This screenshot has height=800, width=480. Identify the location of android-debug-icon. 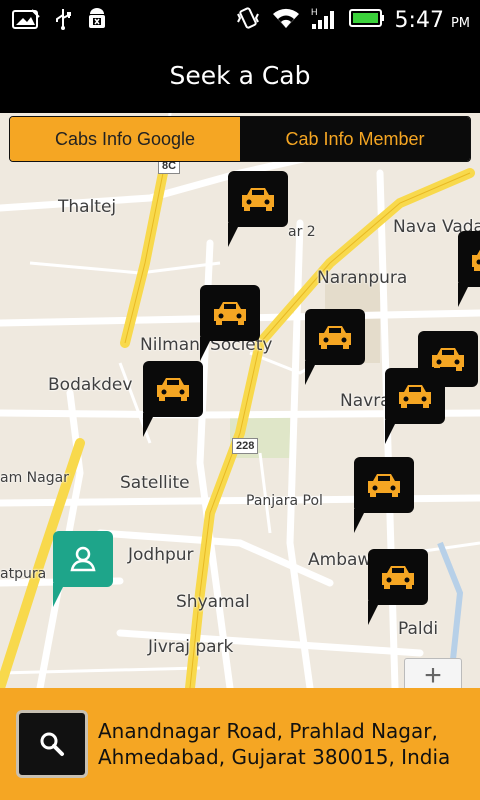
(97, 21).